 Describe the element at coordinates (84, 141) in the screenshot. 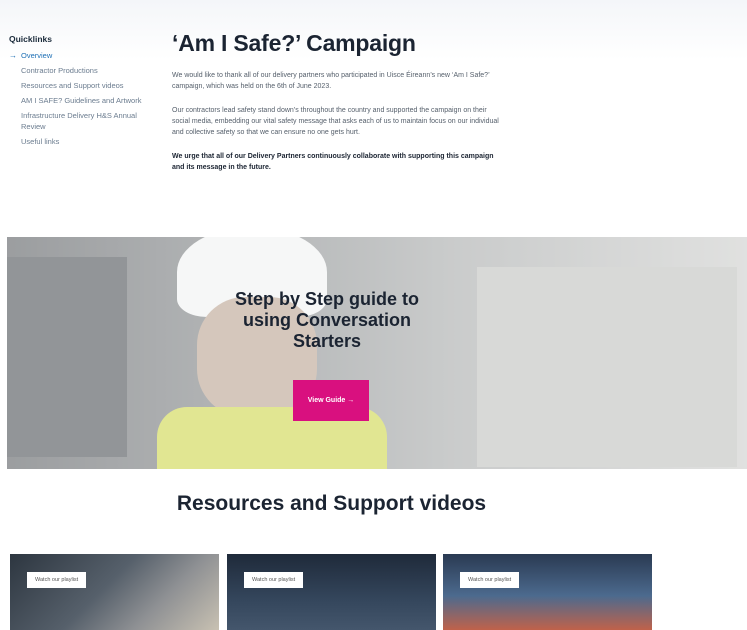

I see `quicklink-useful-links: Useful links` at that location.